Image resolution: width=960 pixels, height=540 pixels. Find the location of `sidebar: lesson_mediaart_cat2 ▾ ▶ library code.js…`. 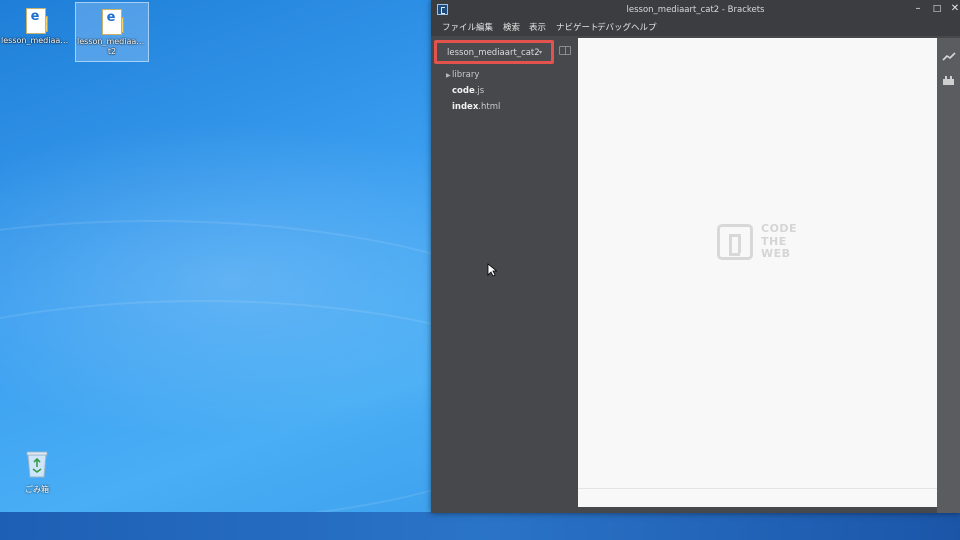

sidebar: lesson_mediaart_cat2 ▾ ▶ library code.js… is located at coordinates (504, 275).